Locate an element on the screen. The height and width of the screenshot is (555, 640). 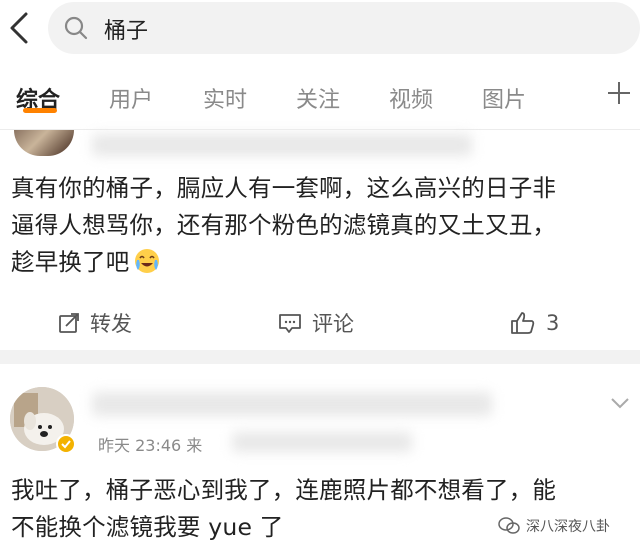
post-actions: 转发 评论 3 is located at coordinates (320, 323).